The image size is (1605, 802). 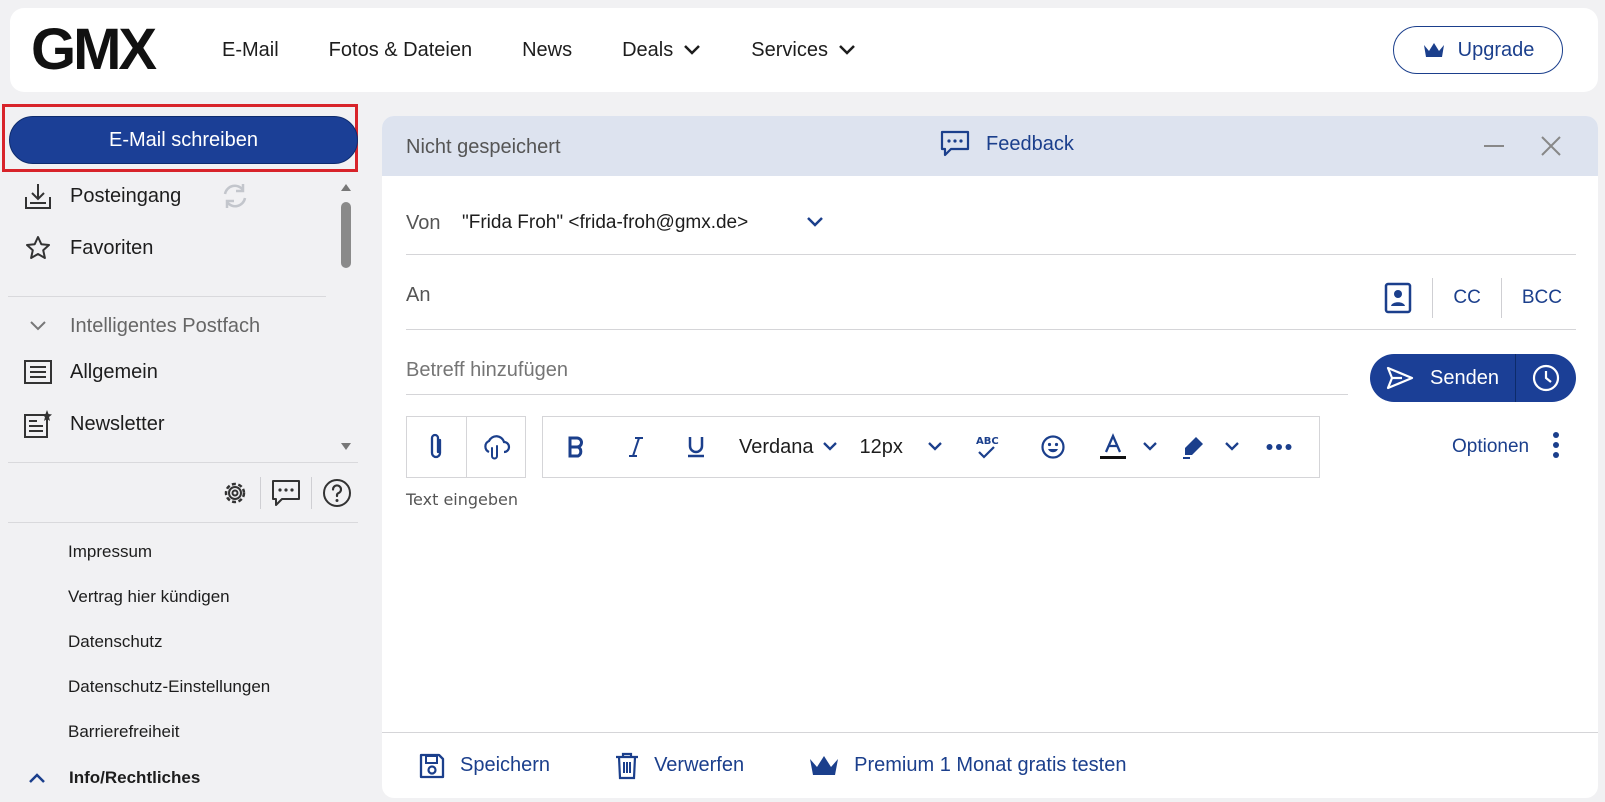 What do you see at coordinates (462, 499) in the screenshot?
I see `message-body-placeholder: Text eingeben` at bounding box center [462, 499].